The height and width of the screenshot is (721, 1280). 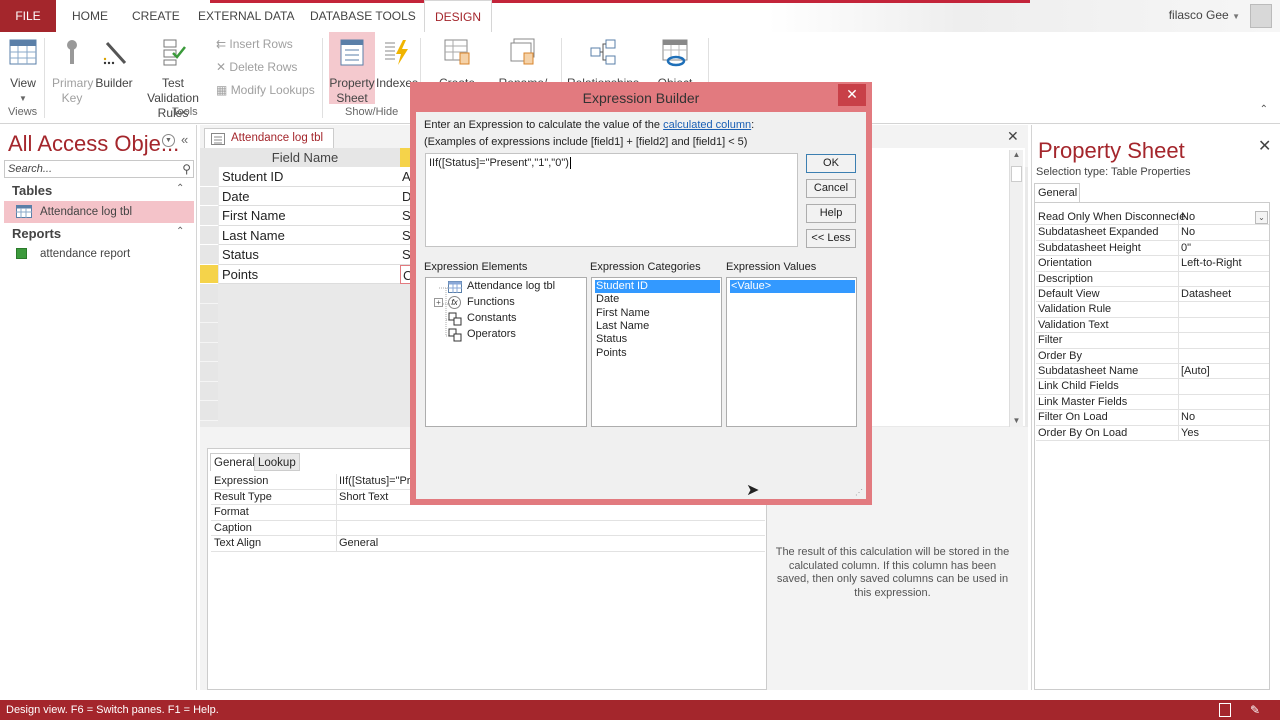 What do you see at coordinates (859, 492) in the screenshot?
I see `resize-grip-icon: ⋰` at bounding box center [859, 492].